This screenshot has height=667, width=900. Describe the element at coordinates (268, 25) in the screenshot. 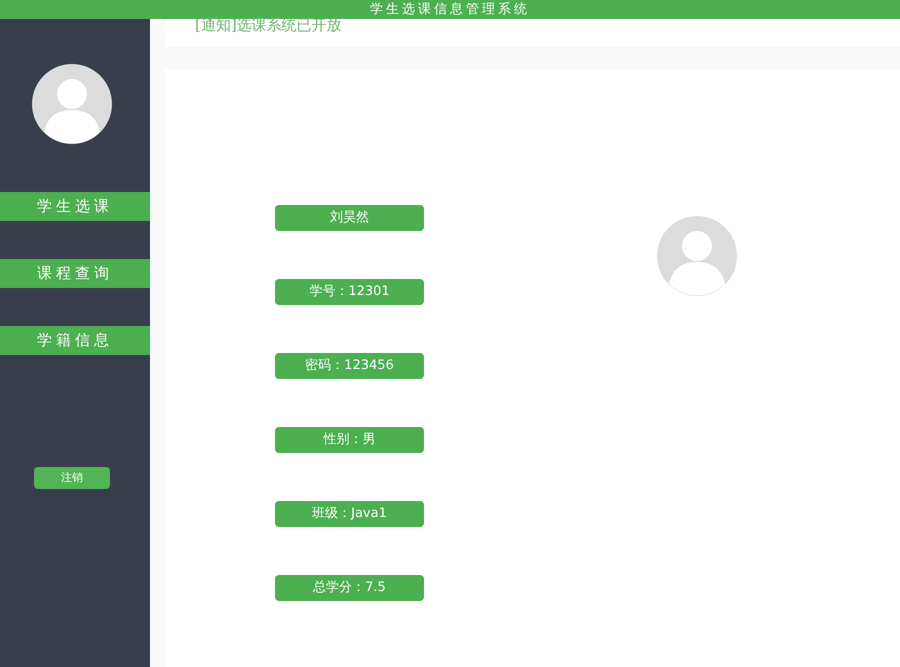

I see `notice-text: [通知]选课系统已开放` at that location.